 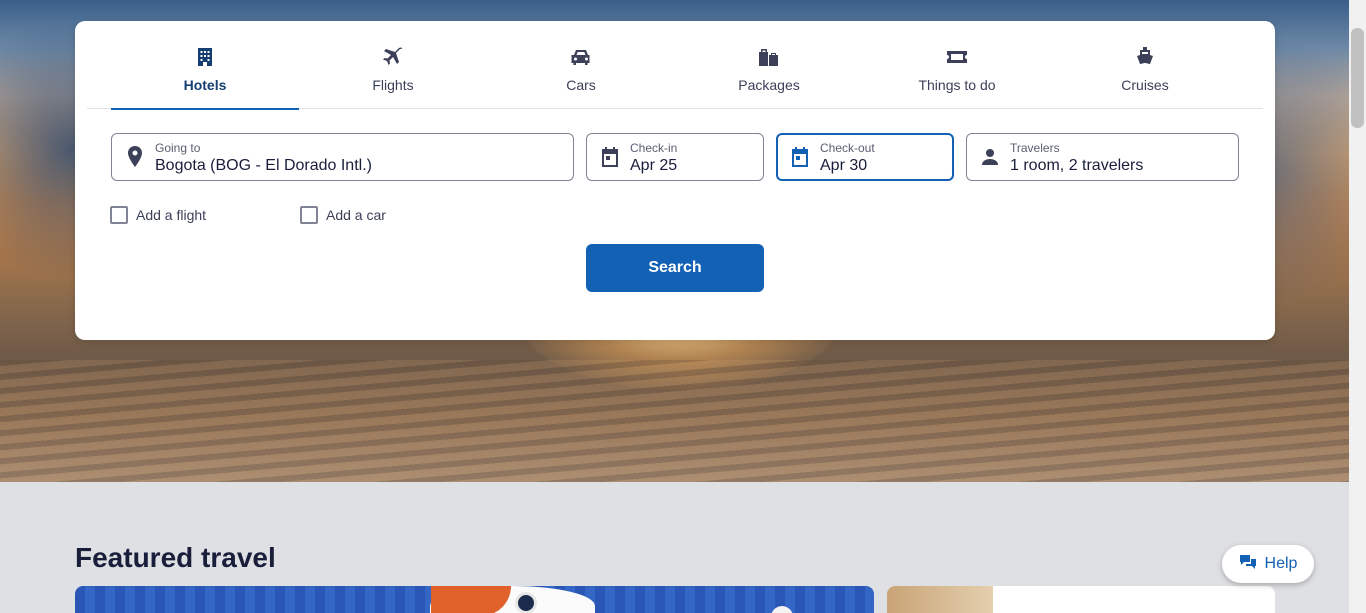 What do you see at coordinates (654, 148) in the screenshot?
I see `check-in-label: Check-in` at bounding box center [654, 148].